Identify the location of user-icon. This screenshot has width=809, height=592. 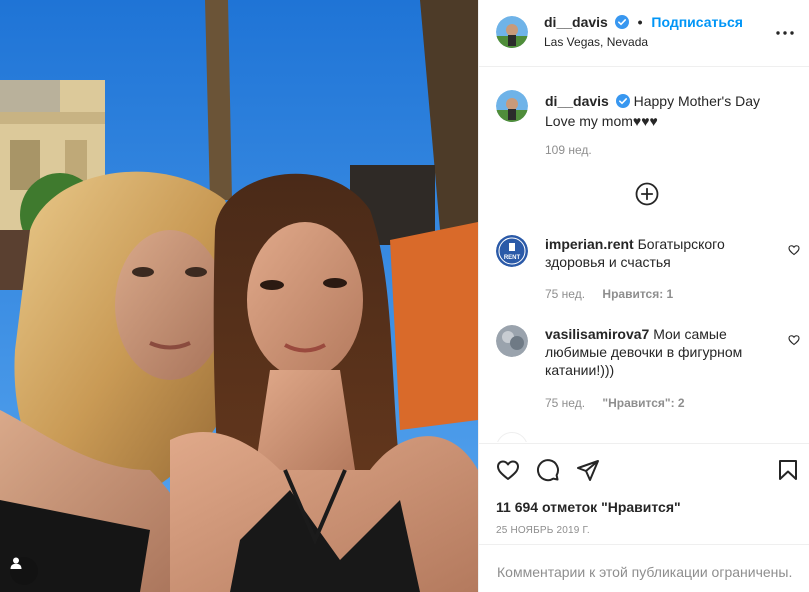
(16, 563).